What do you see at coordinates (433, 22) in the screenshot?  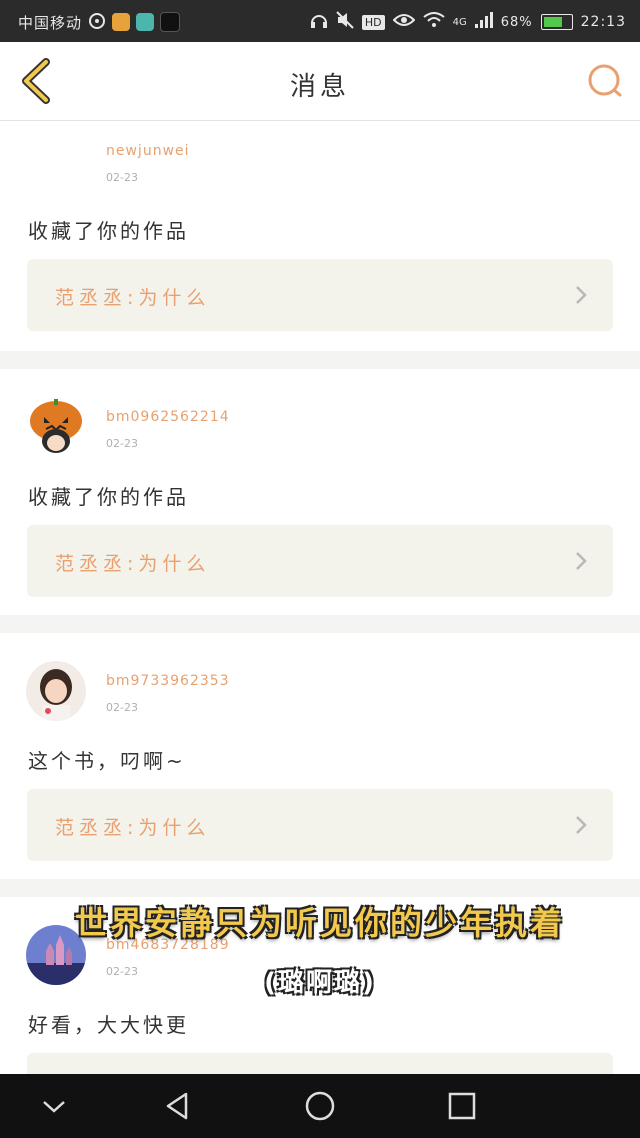 I see `wifi-icon` at bounding box center [433, 22].